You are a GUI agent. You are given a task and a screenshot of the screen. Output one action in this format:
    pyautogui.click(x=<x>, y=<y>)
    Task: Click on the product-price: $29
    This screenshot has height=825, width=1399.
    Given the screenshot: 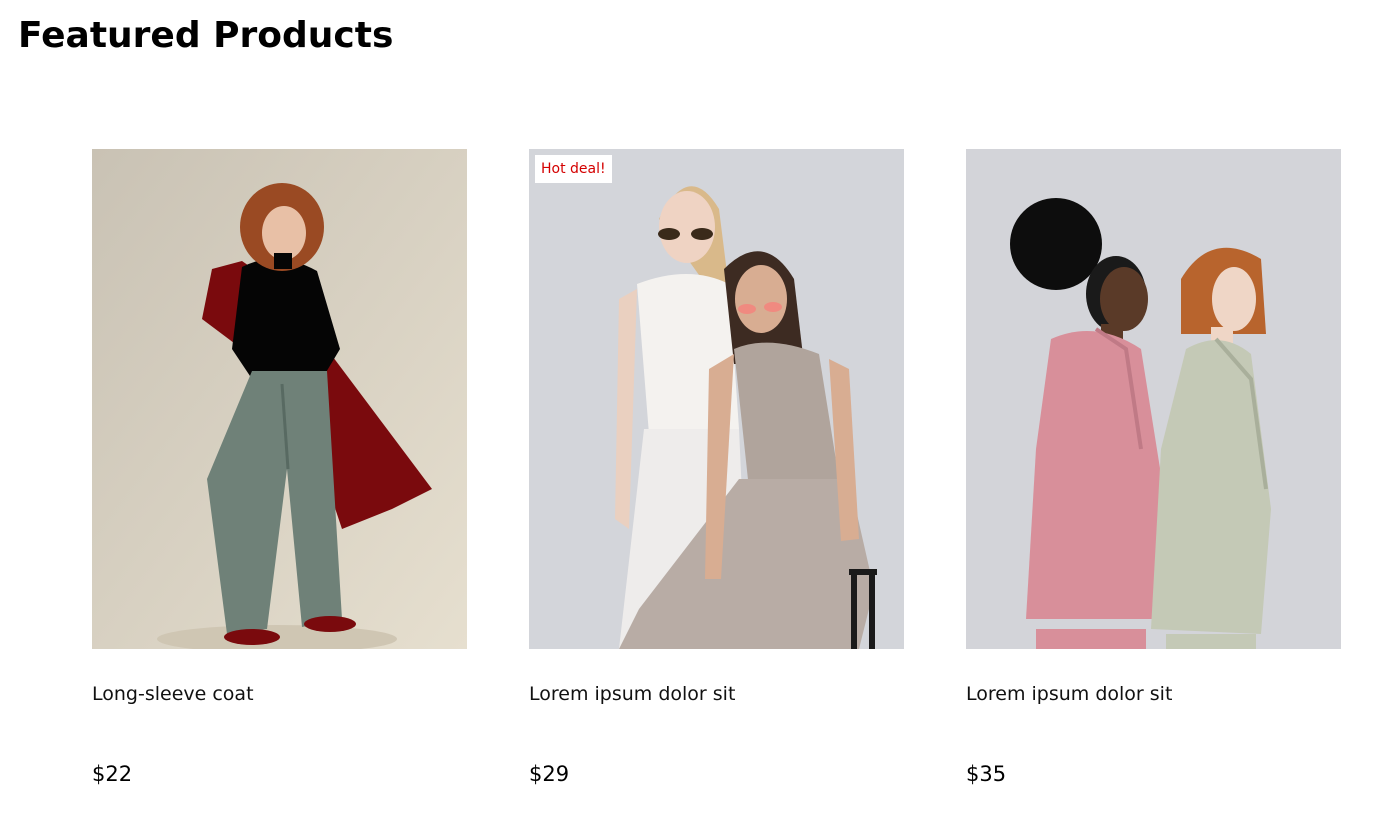 What is the action you would take?
    pyautogui.click(x=549, y=774)
    